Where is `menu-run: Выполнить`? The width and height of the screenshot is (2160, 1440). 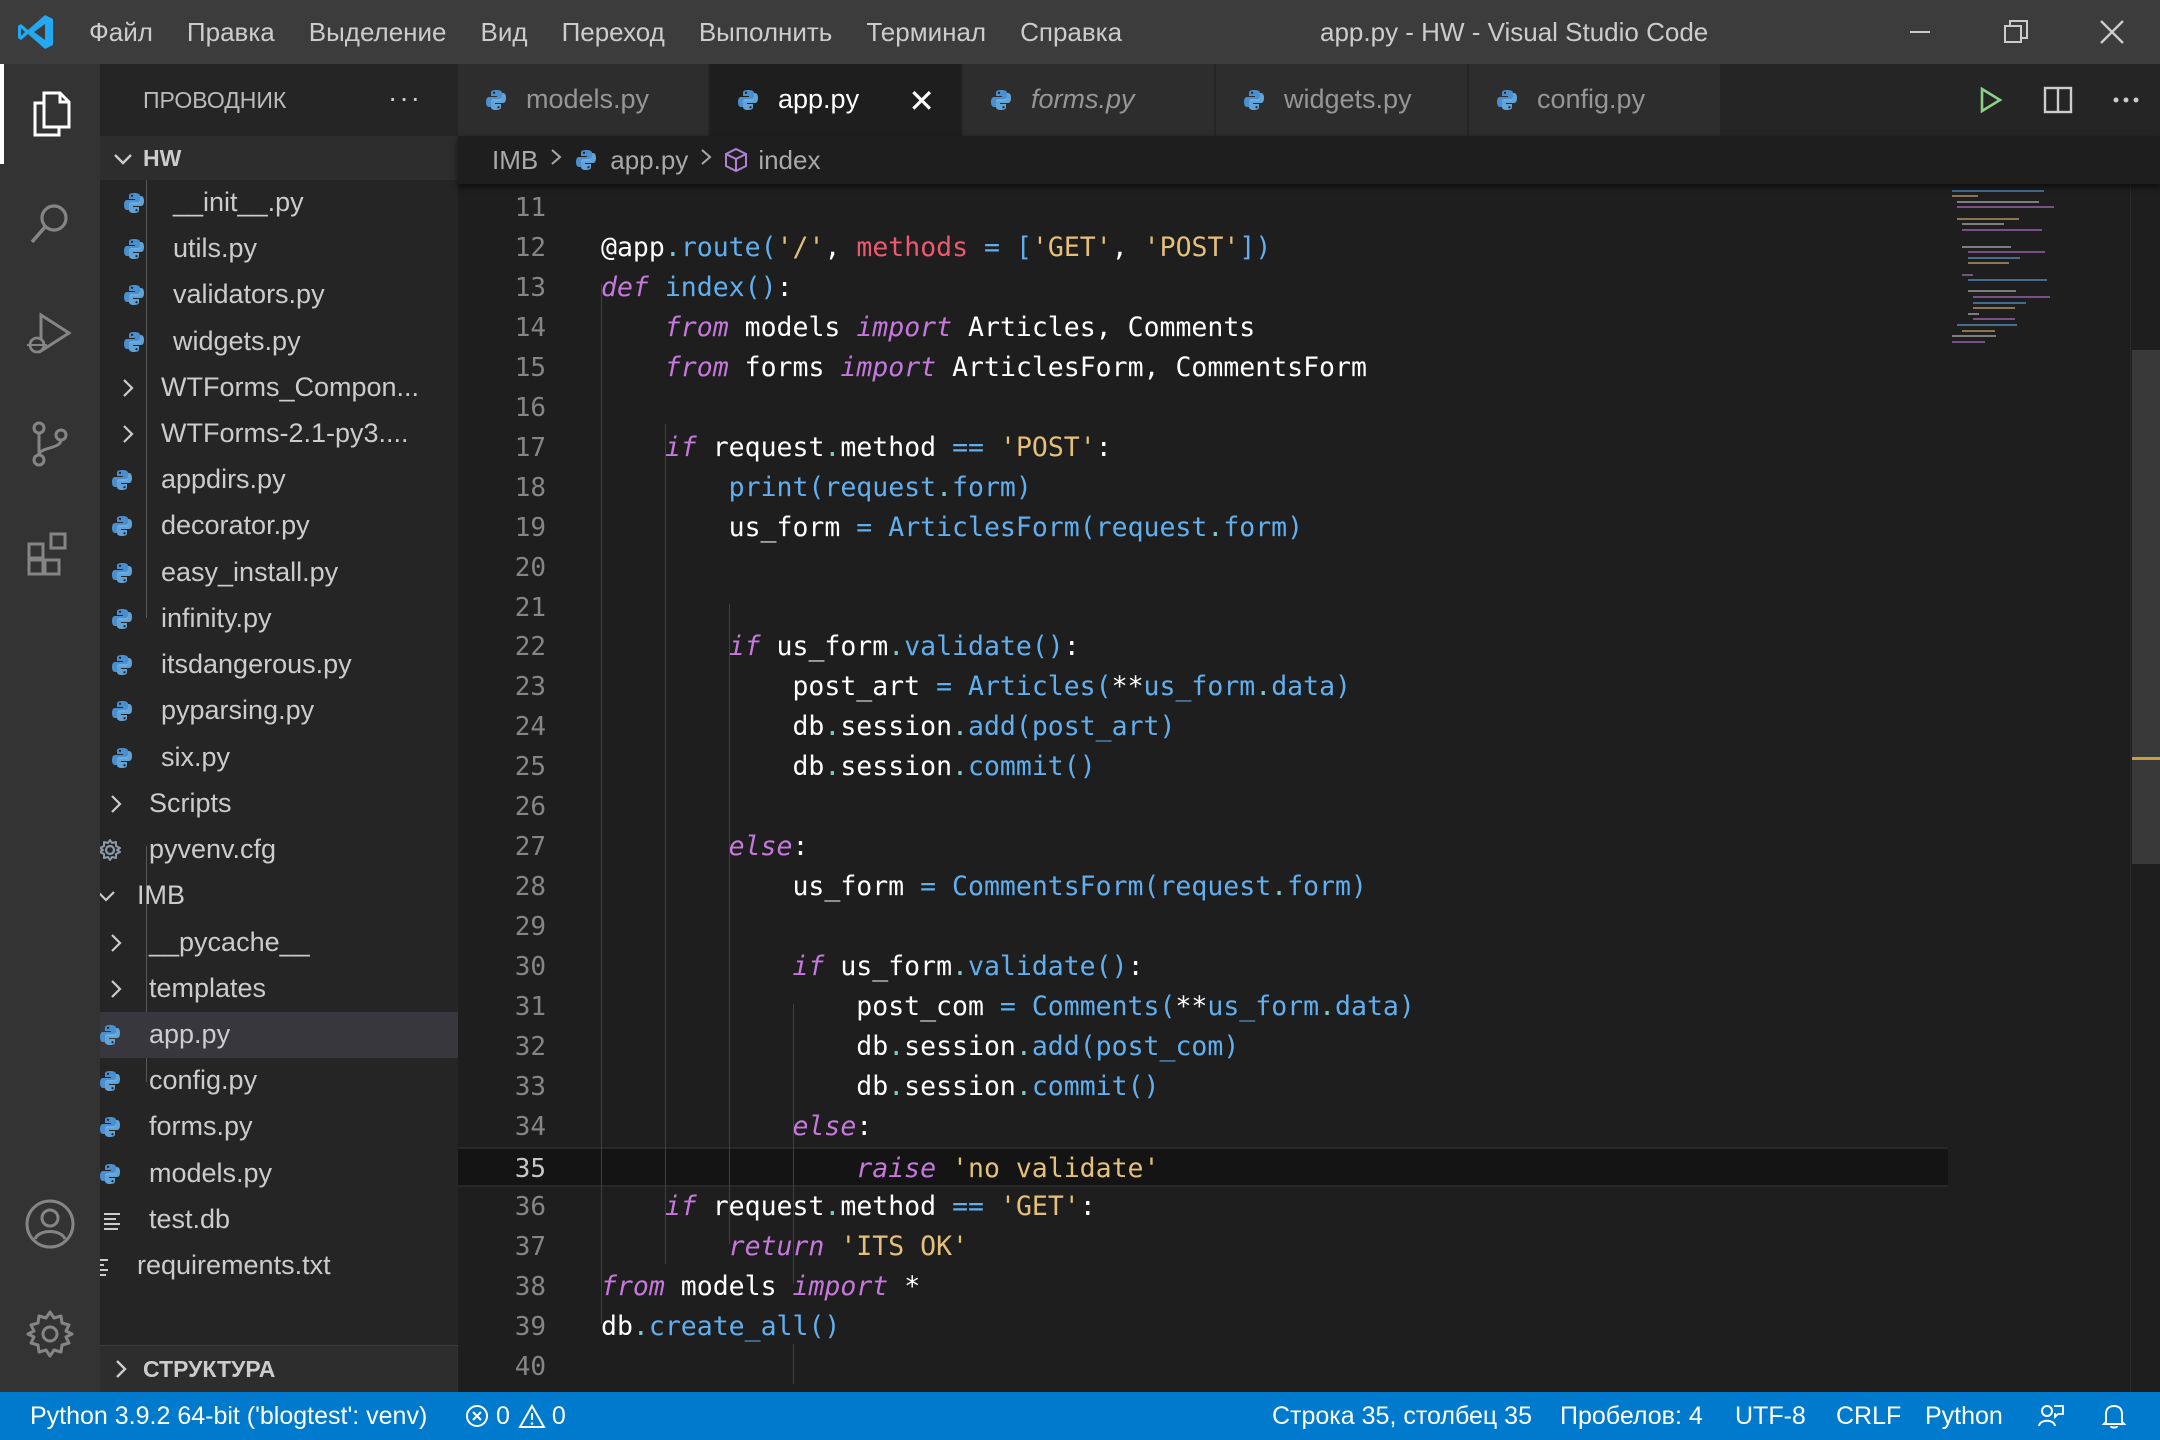 menu-run: Выполнить is located at coordinates (766, 32).